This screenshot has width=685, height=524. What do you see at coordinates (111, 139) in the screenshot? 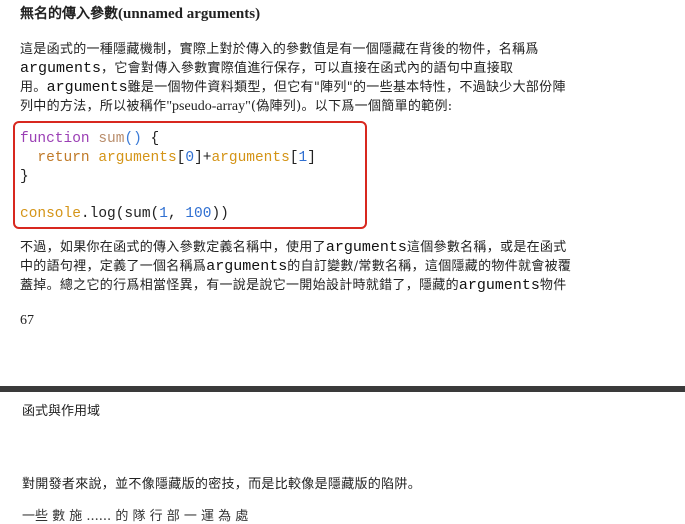
I see `code-function-name: sum` at bounding box center [111, 139].